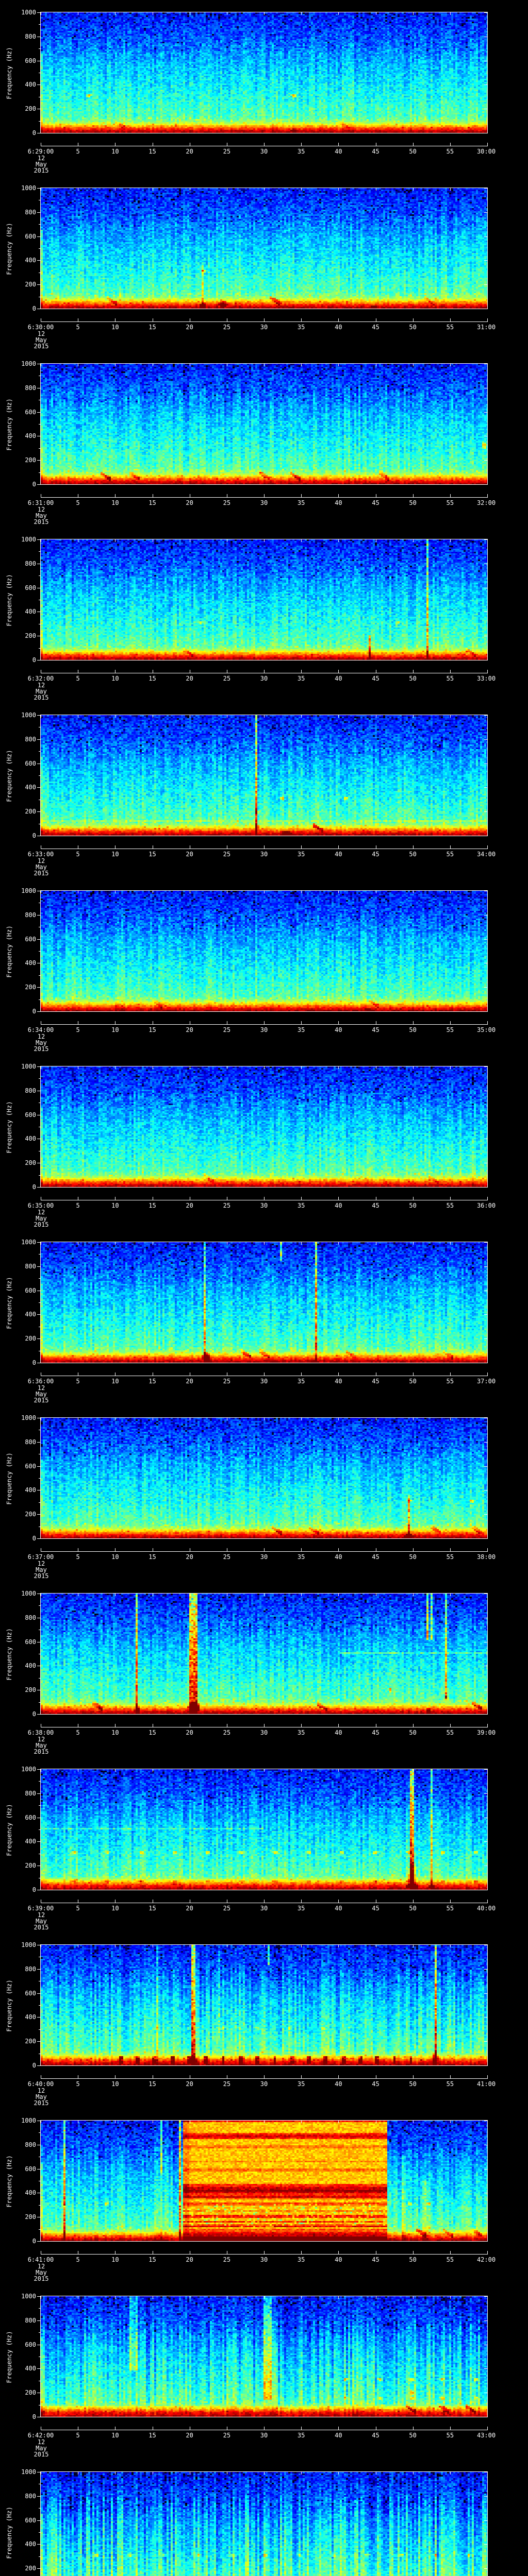 The height and width of the screenshot is (2576, 528). I want to click on end-time-label: 39:00, so click(486, 1732).